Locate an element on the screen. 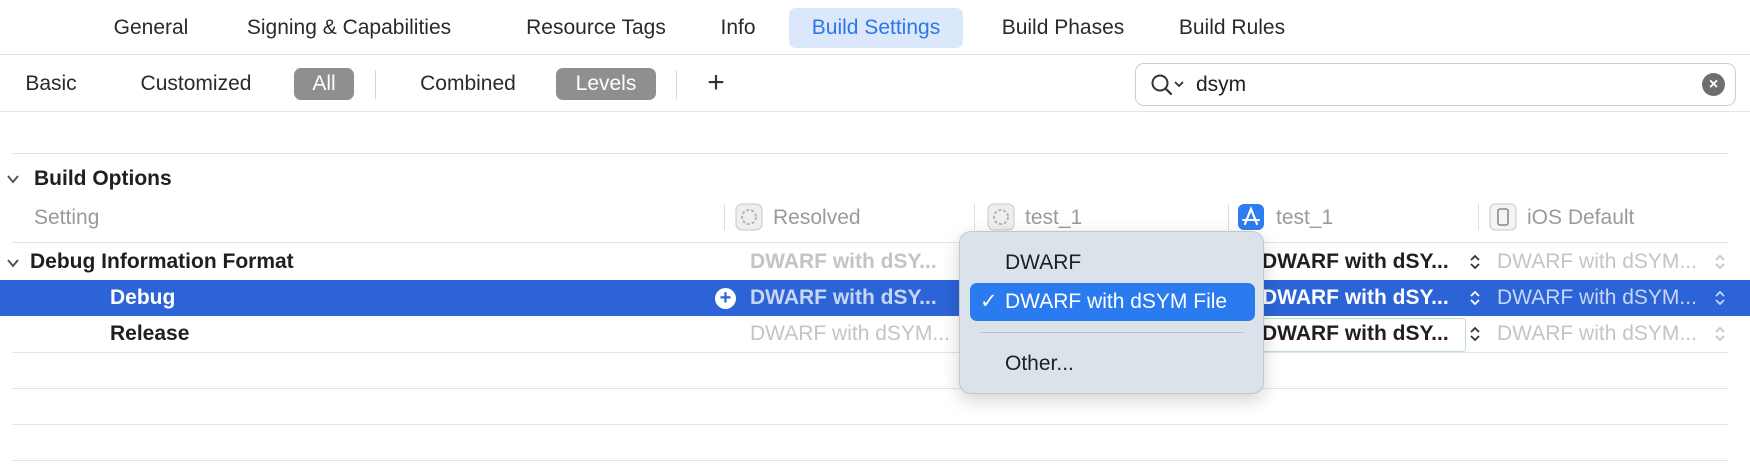 The image size is (1750, 464). menu-item-dwarf: DWARF is located at coordinates (1112, 263).